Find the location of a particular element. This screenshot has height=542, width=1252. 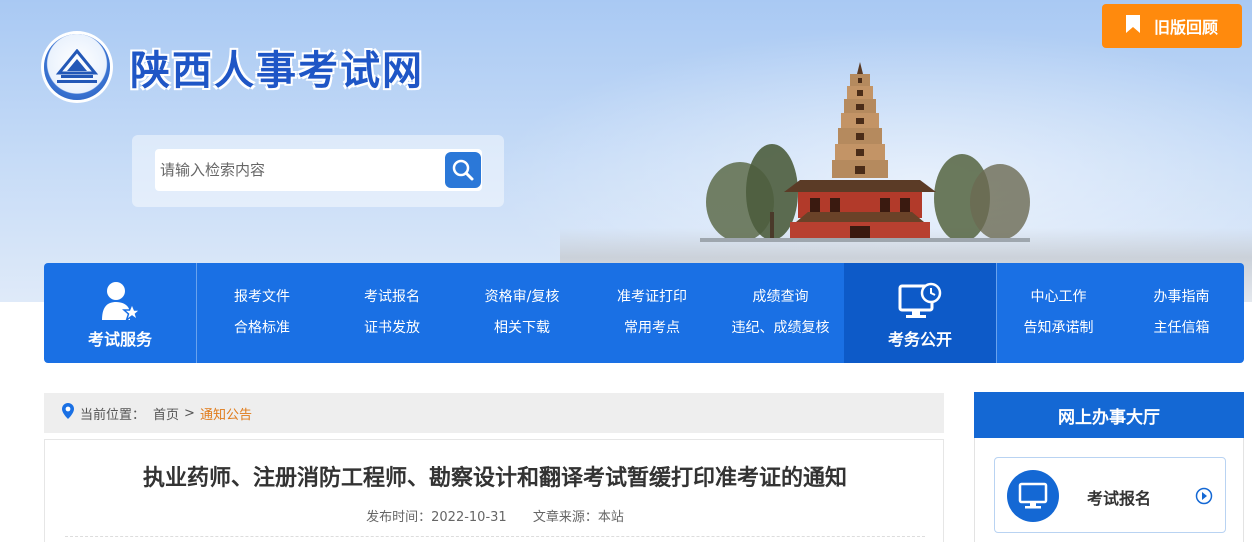

nav-link-center-work: 中心工作 is located at coordinates (1058, 297).